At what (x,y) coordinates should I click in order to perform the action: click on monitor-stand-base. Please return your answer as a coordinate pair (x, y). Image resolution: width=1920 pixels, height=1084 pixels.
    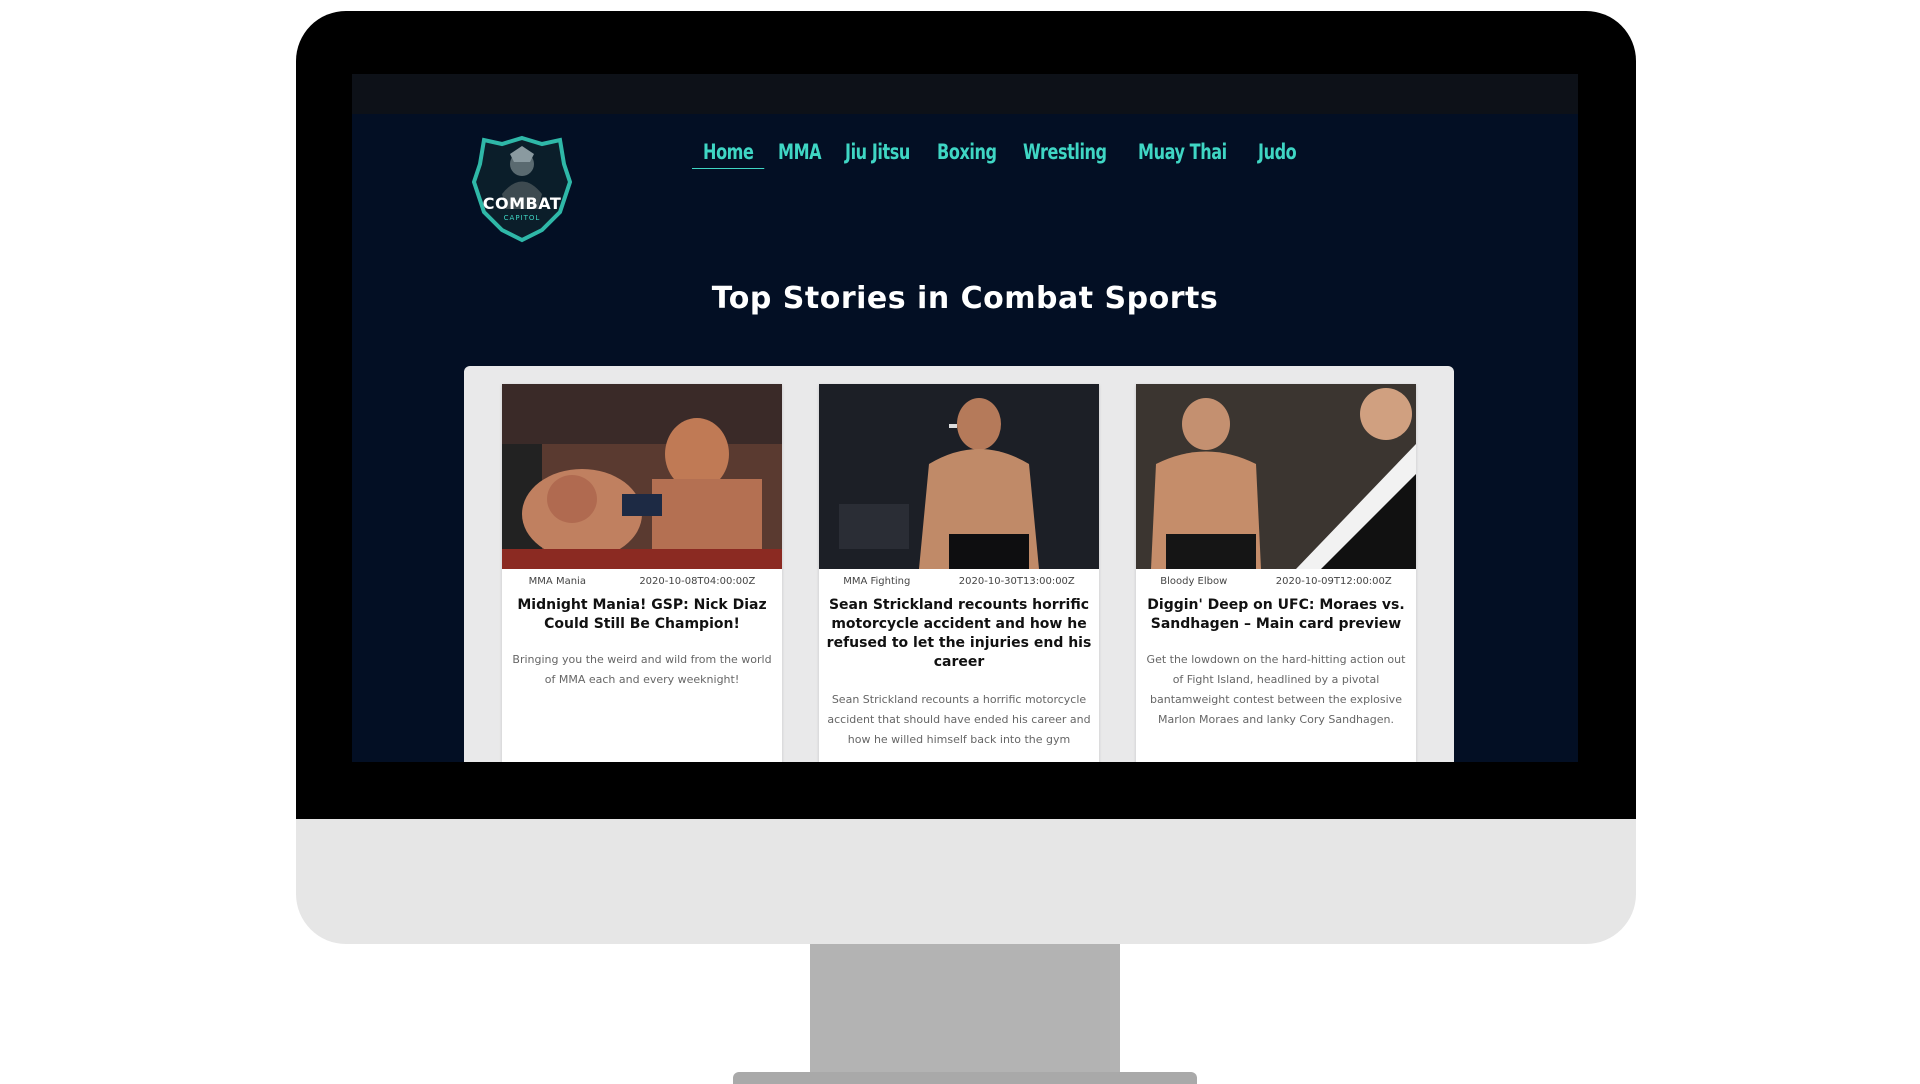
    Looking at the image, I should click on (965, 1078).